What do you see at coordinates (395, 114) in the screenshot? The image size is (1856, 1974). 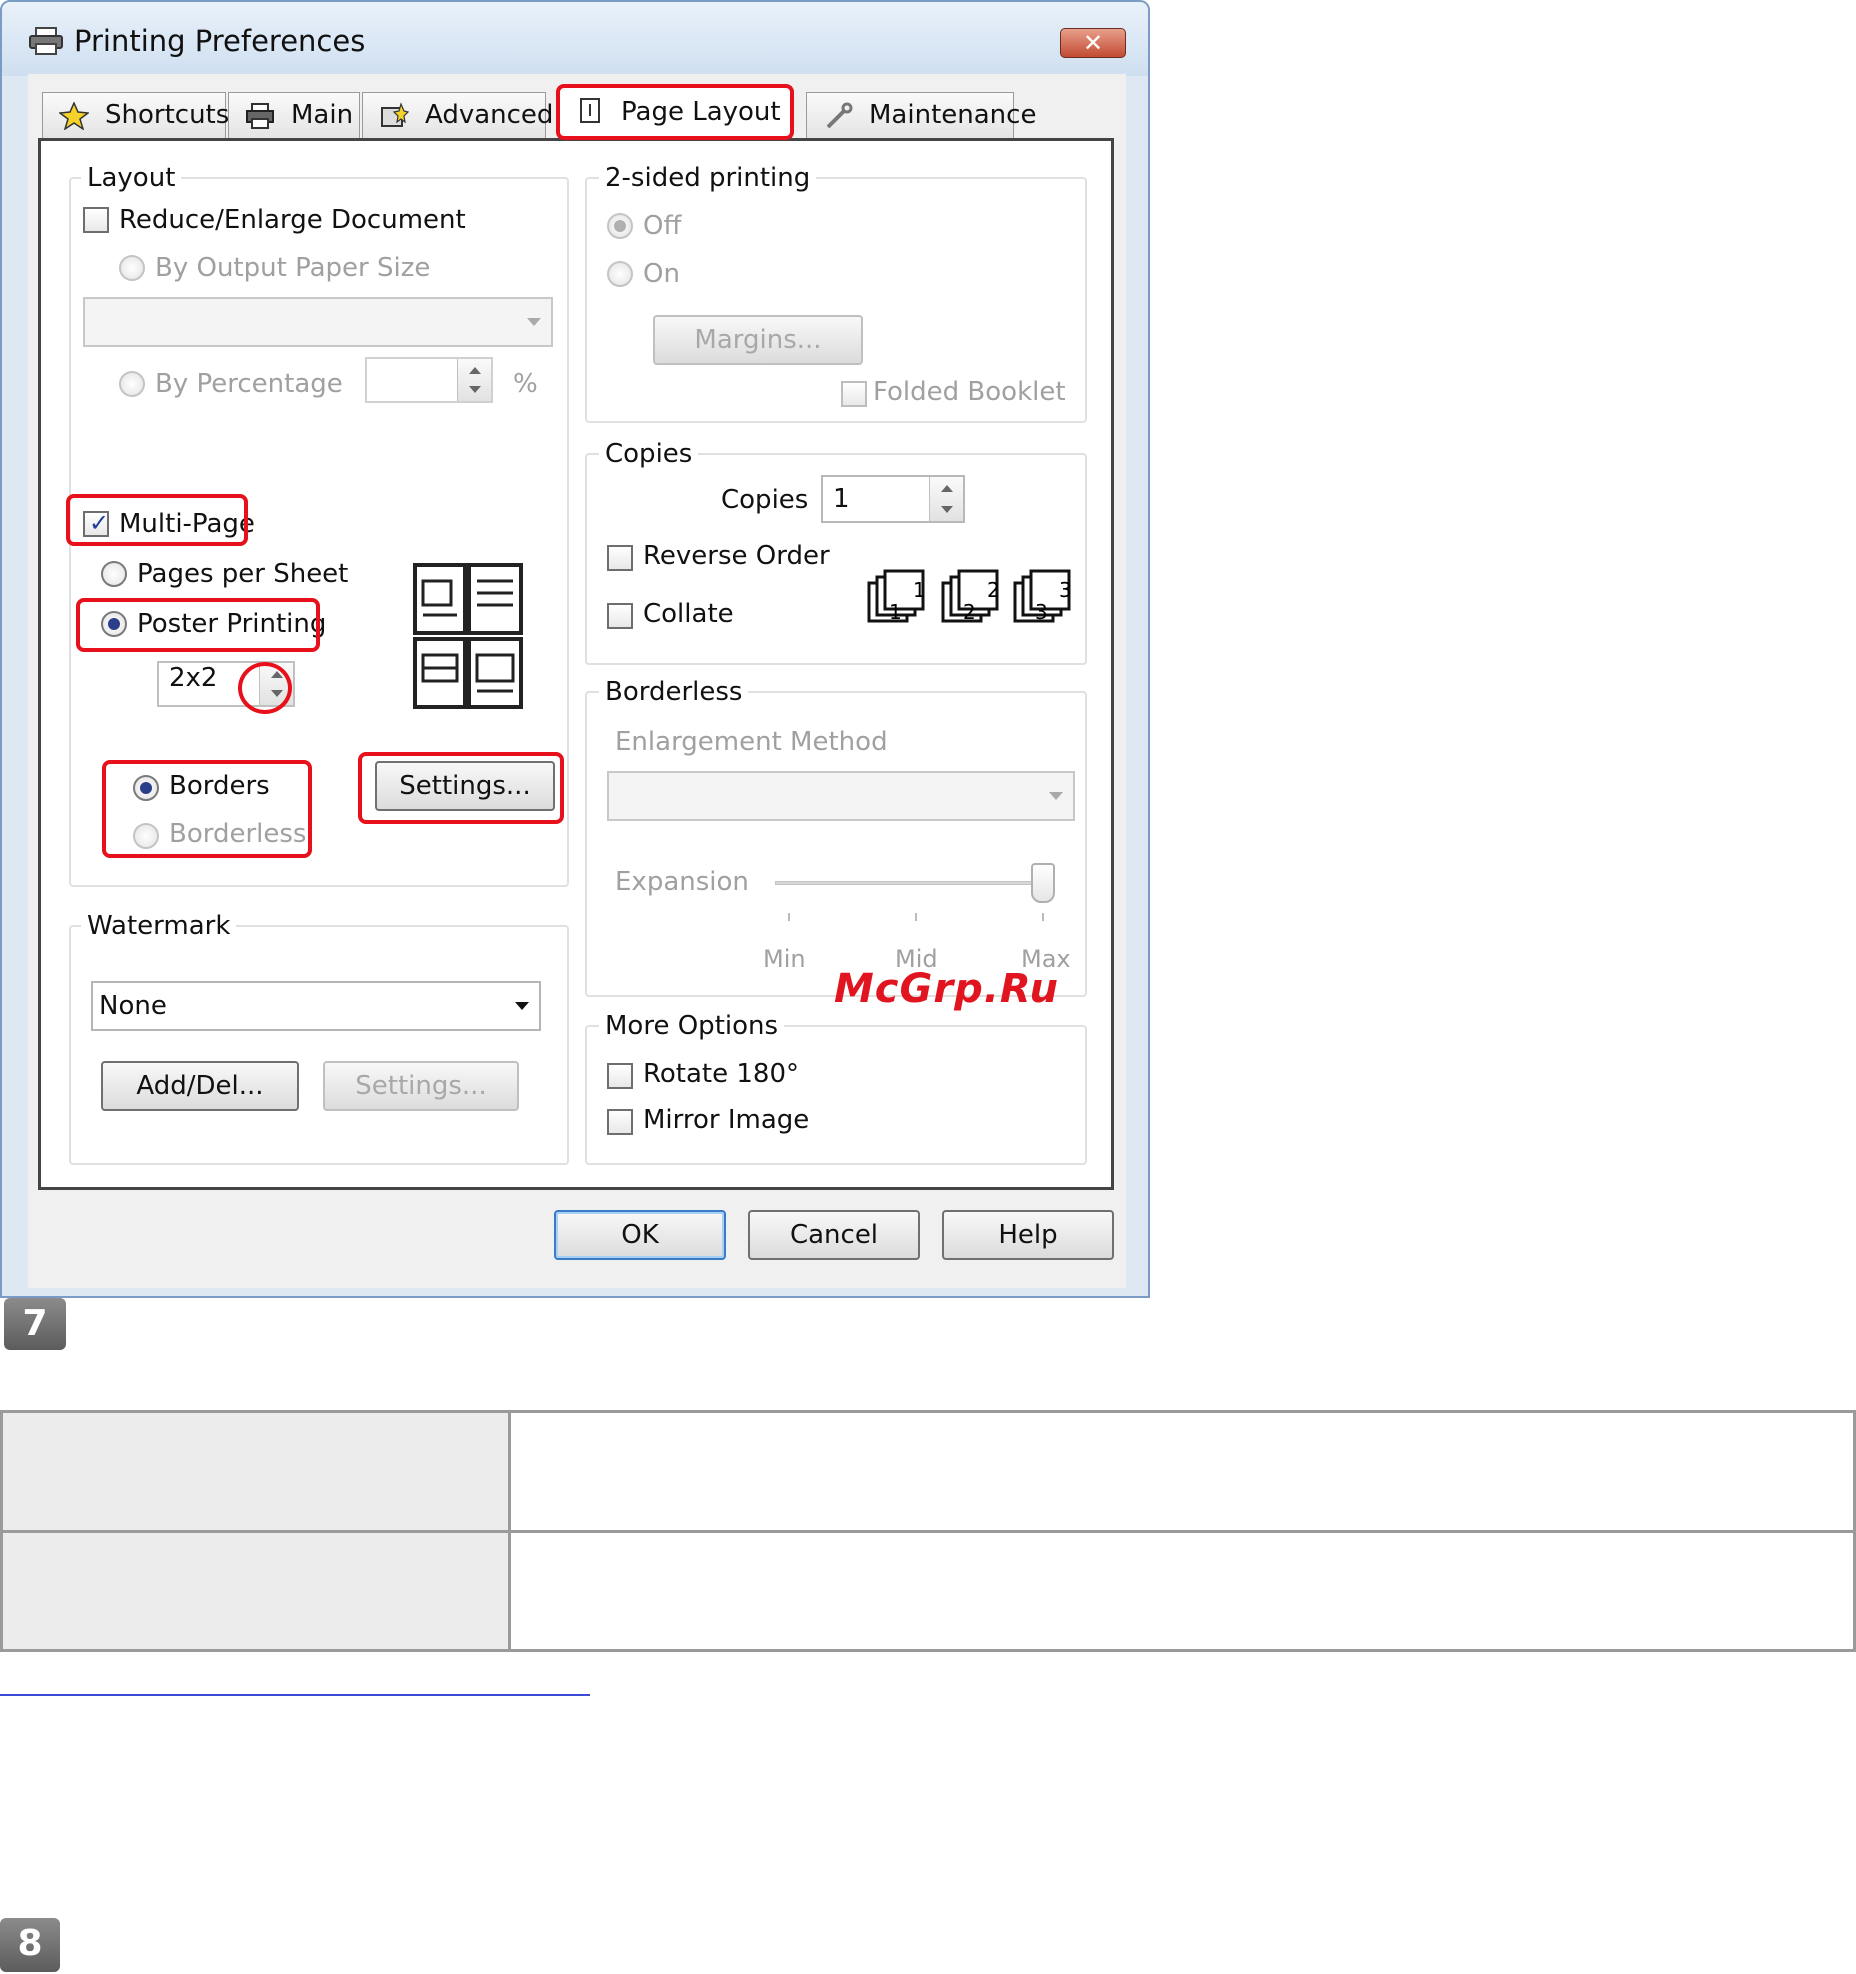 I see `advanced-gear-icon` at bounding box center [395, 114].